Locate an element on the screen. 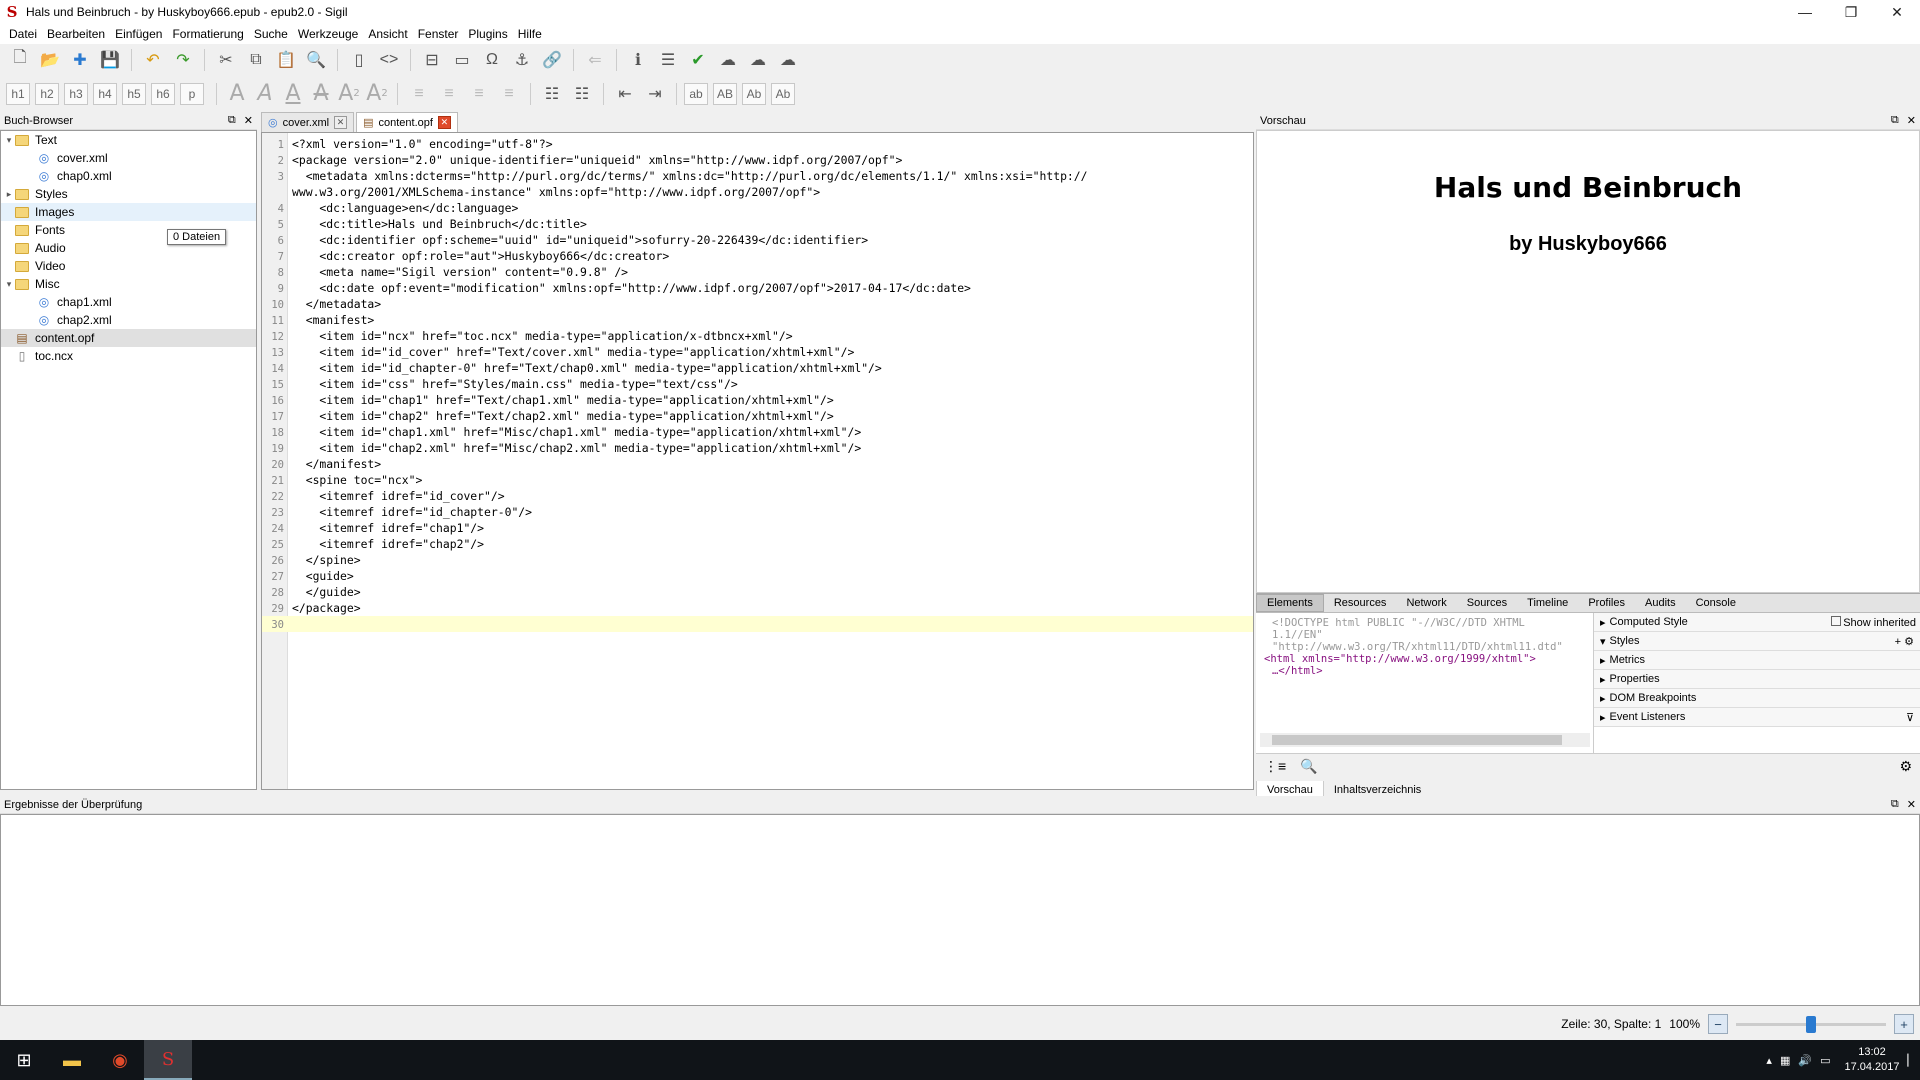 The height and width of the screenshot is (1080, 1920). file-explorer-icon: ▬ is located at coordinates (72, 1060).